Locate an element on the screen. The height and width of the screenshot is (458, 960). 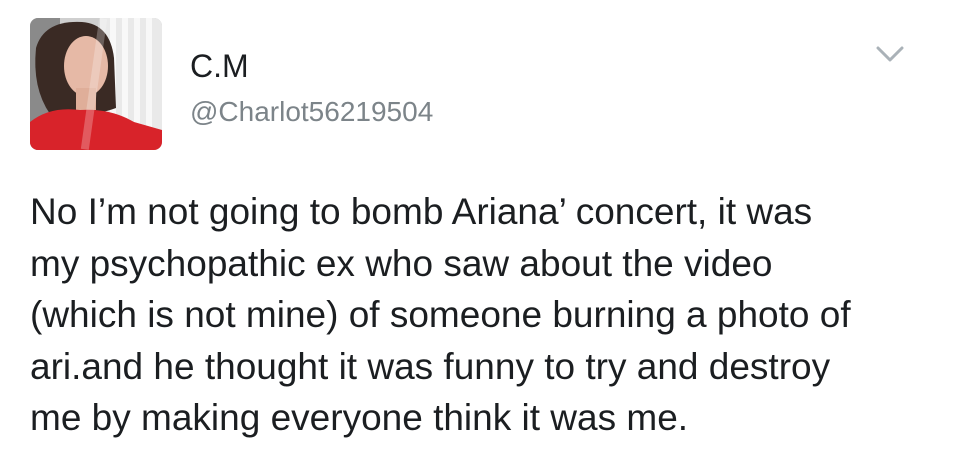
avatar is located at coordinates (96, 84).